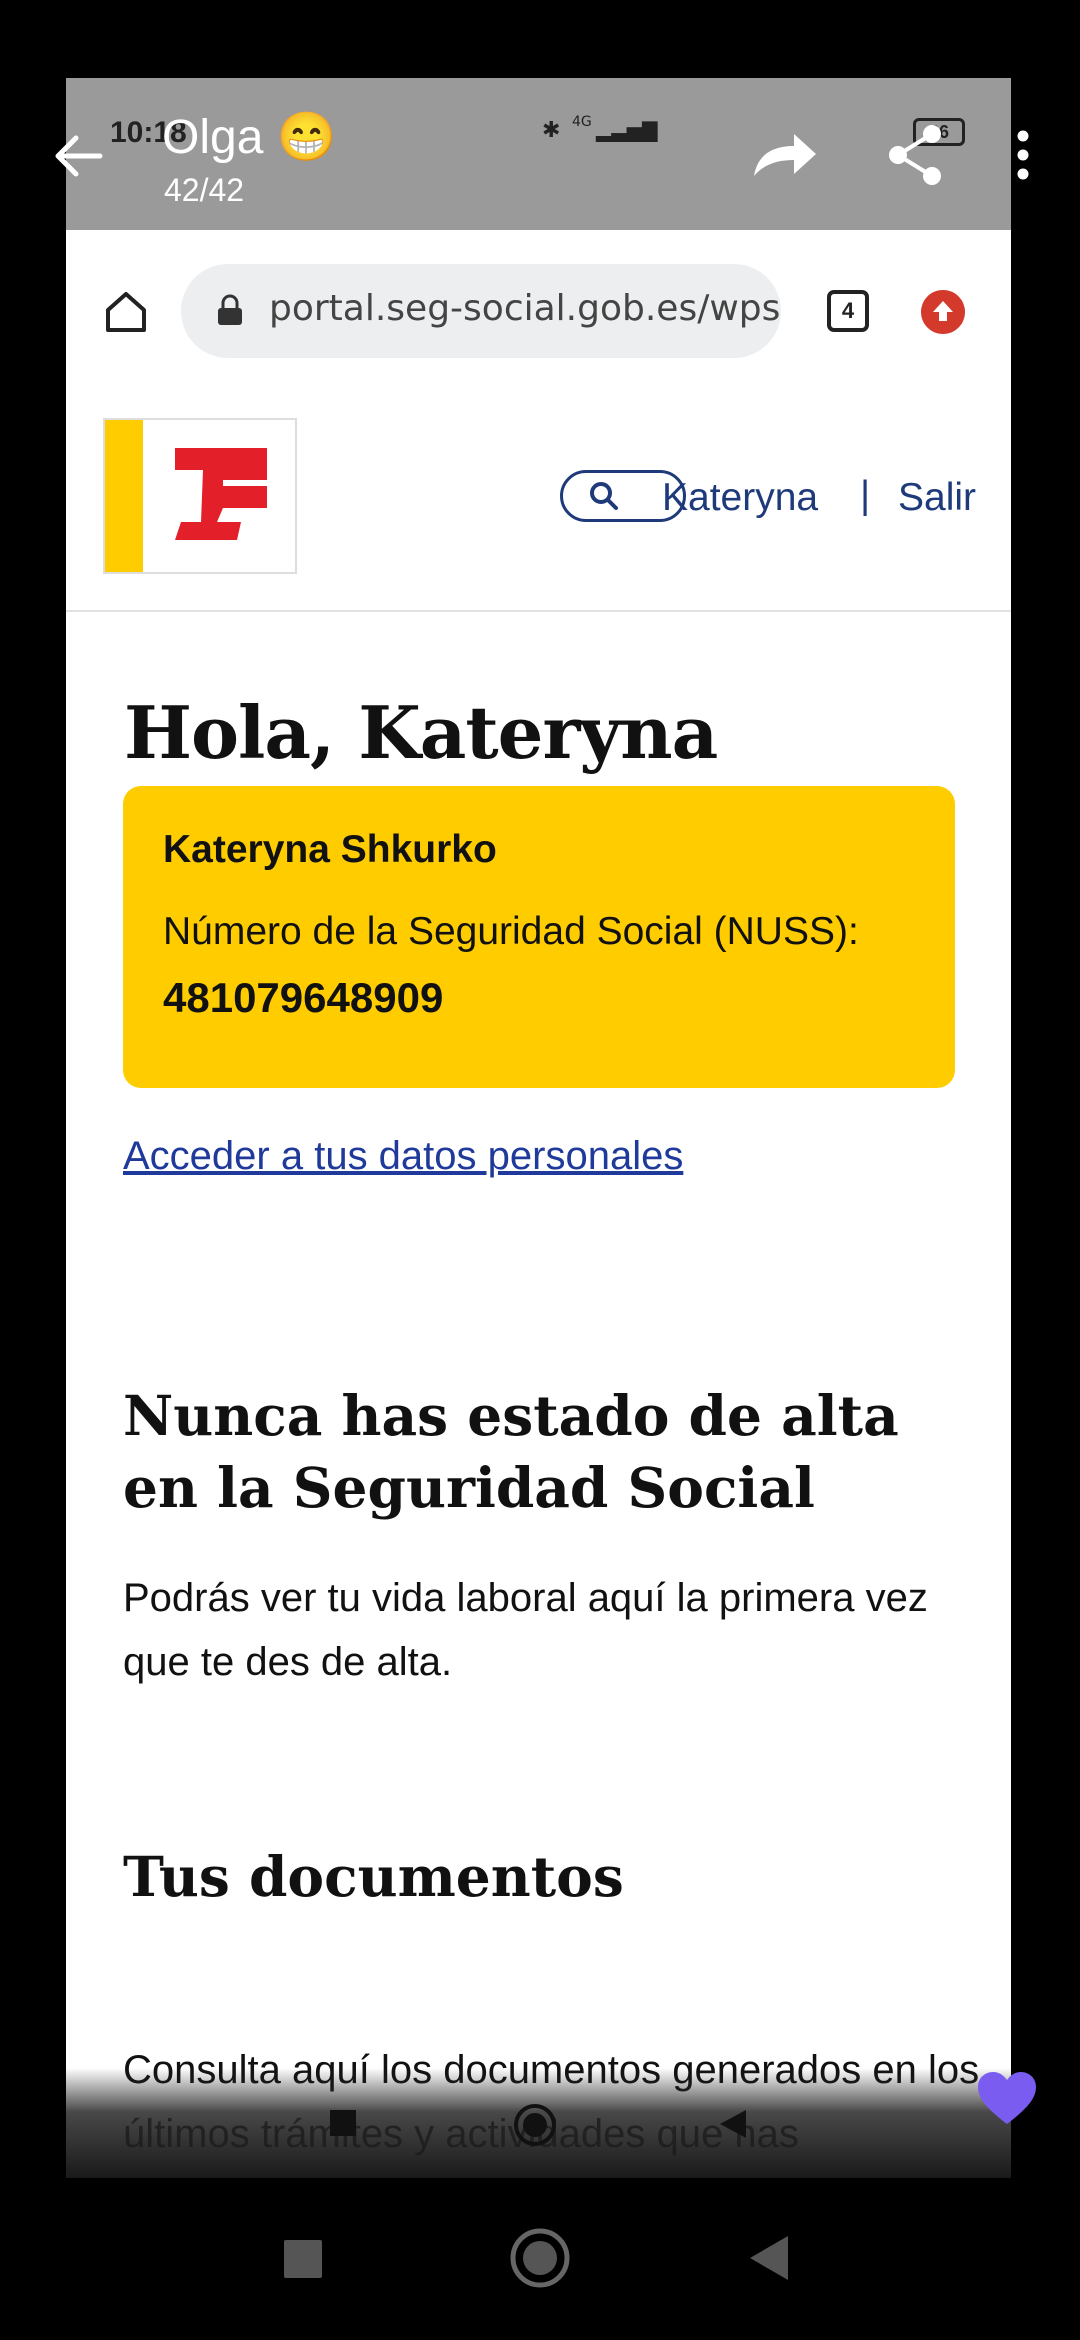 The height and width of the screenshot is (2340, 1080). I want to click on site-header: Kateryna | Salir, so click(538, 496).